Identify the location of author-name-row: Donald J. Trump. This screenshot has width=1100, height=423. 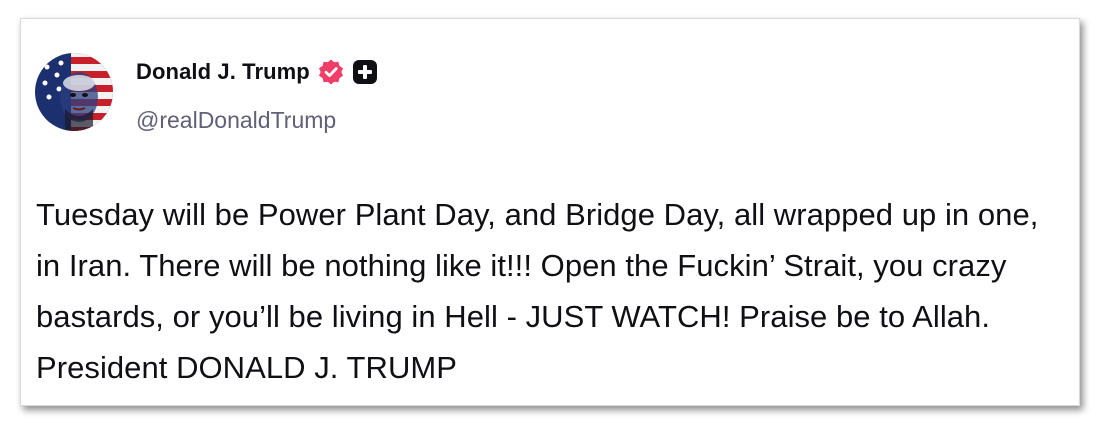
(257, 72).